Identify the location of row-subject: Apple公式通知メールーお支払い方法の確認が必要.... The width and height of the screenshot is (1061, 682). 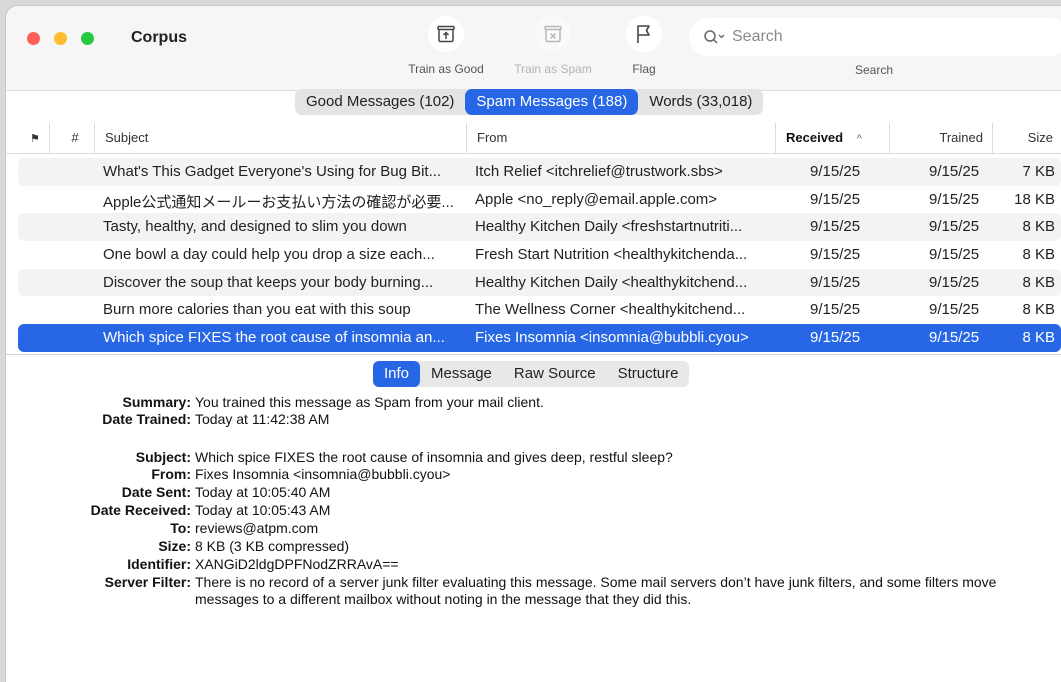
(278, 202).